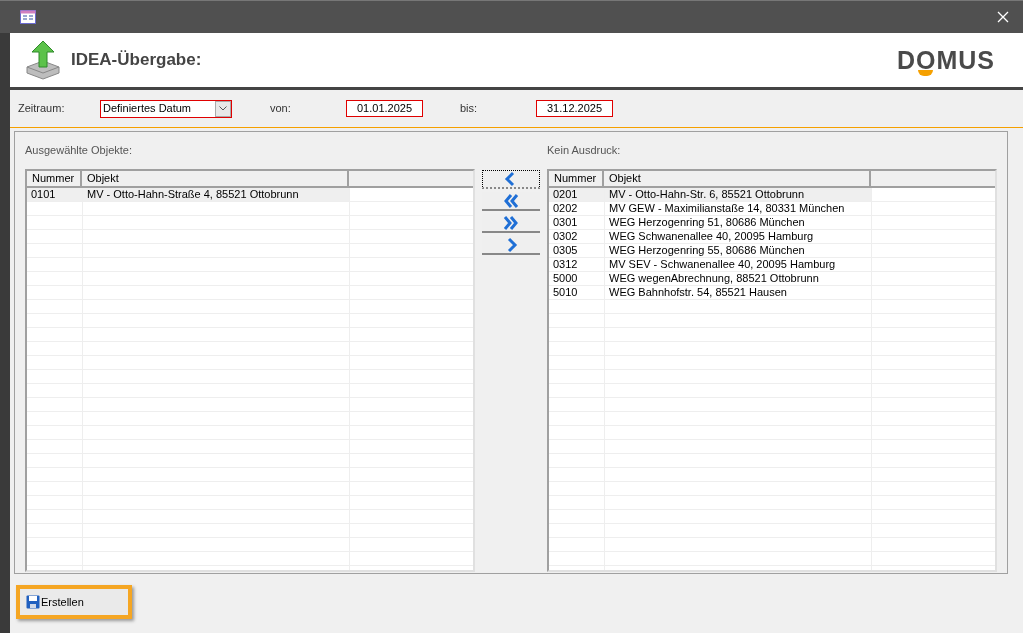 The image size is (1023, 633). What do you see at coordinates (737, 278) in the screenshot?
I see `table-cell: WEG wegenAbrechnung, 88521 Ottobrunn` at bounding box center [737, 278].